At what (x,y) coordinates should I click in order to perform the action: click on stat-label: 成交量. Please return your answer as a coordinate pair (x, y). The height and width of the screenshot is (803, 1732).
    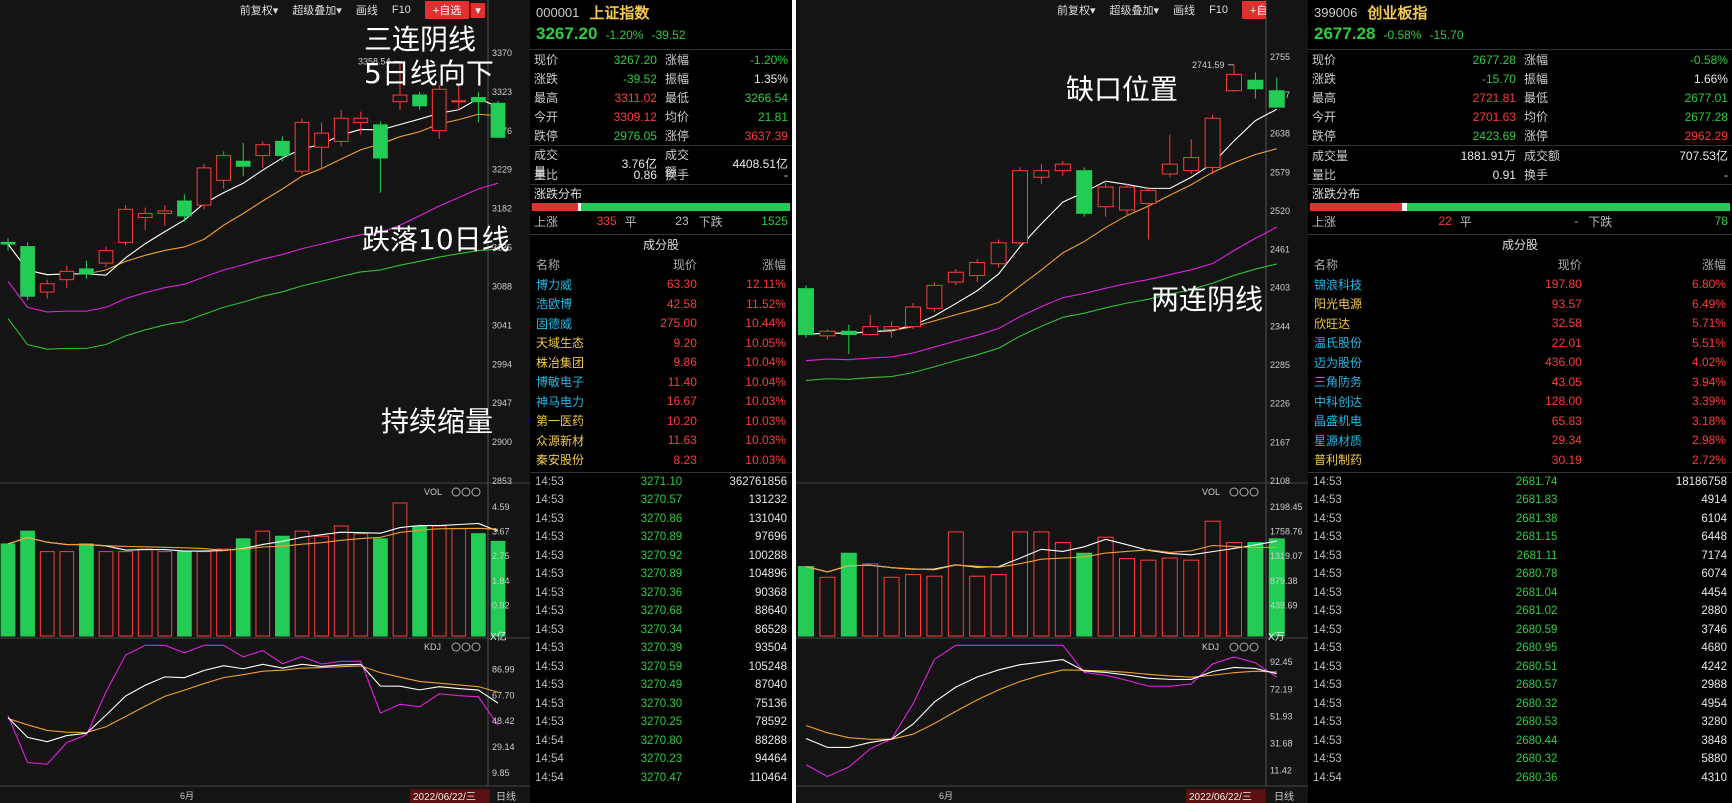
    Looking at the image, I should click on (1330, 156).